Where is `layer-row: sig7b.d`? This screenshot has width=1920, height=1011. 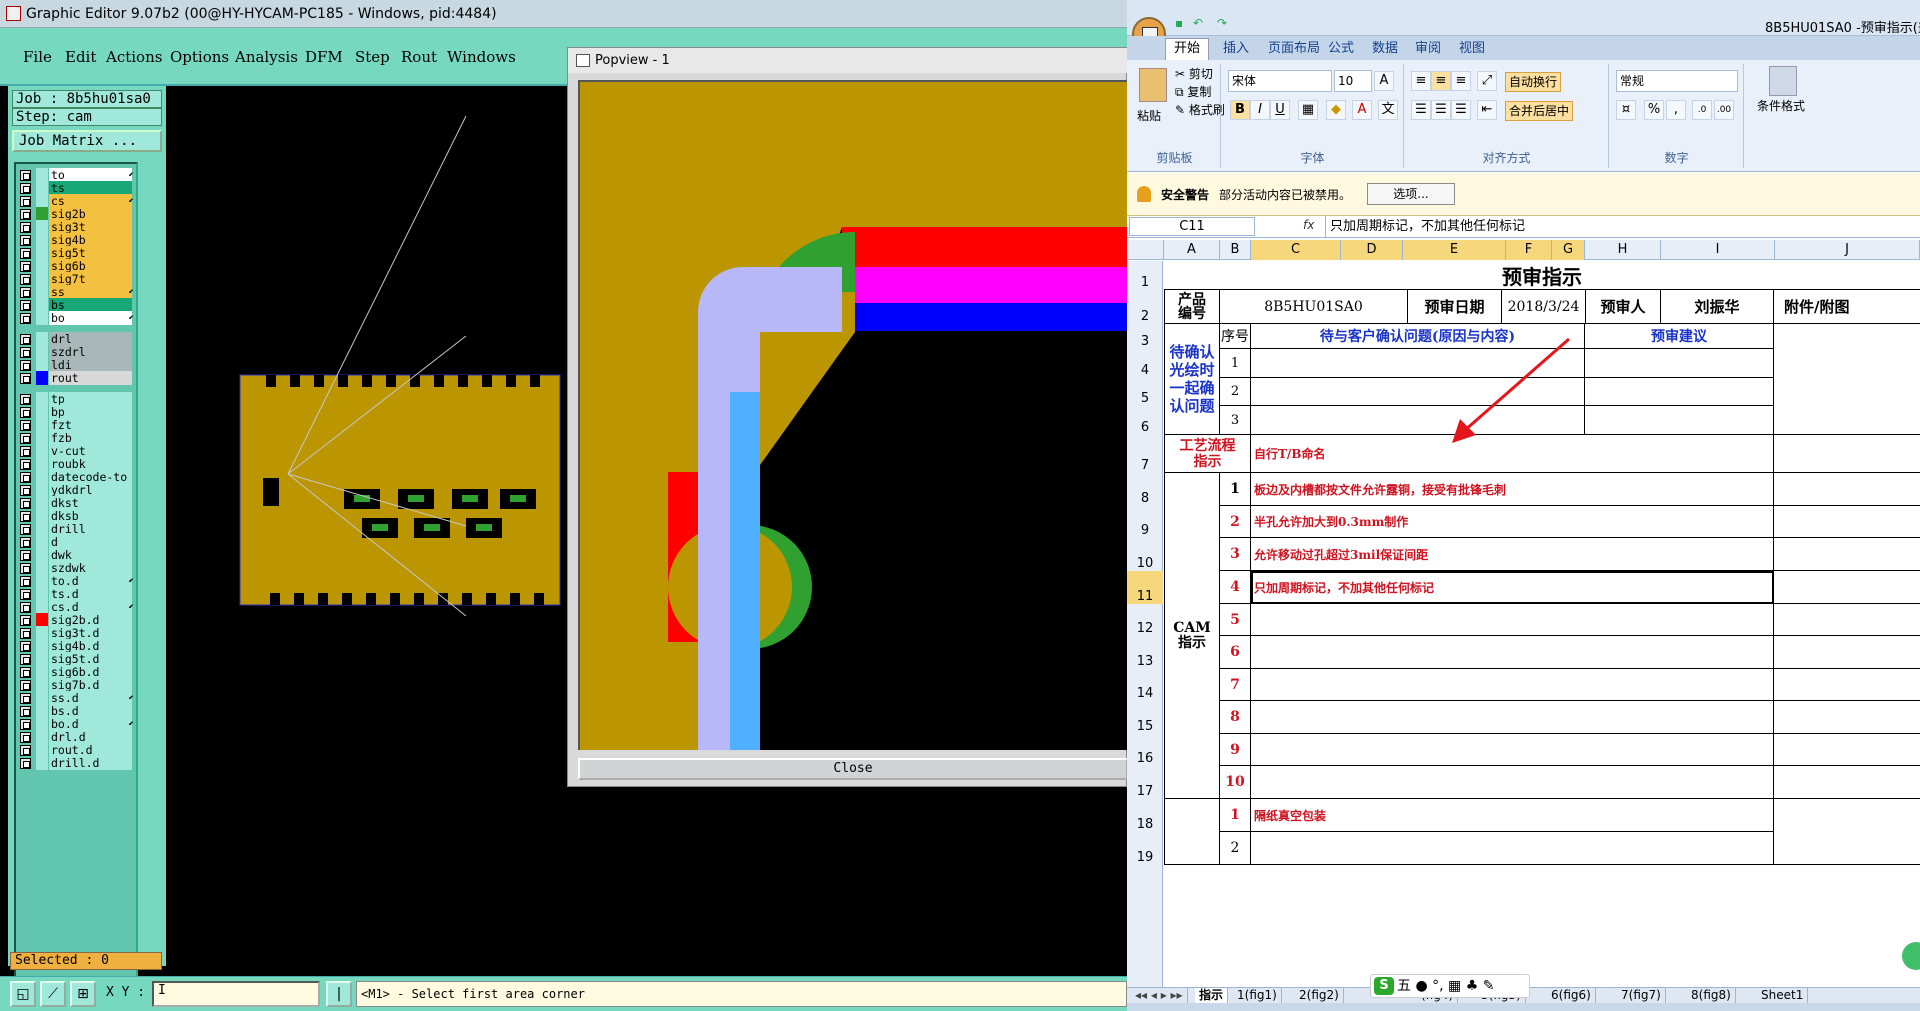 layer-row: sig7b.d is located at coordinates (77, 685).